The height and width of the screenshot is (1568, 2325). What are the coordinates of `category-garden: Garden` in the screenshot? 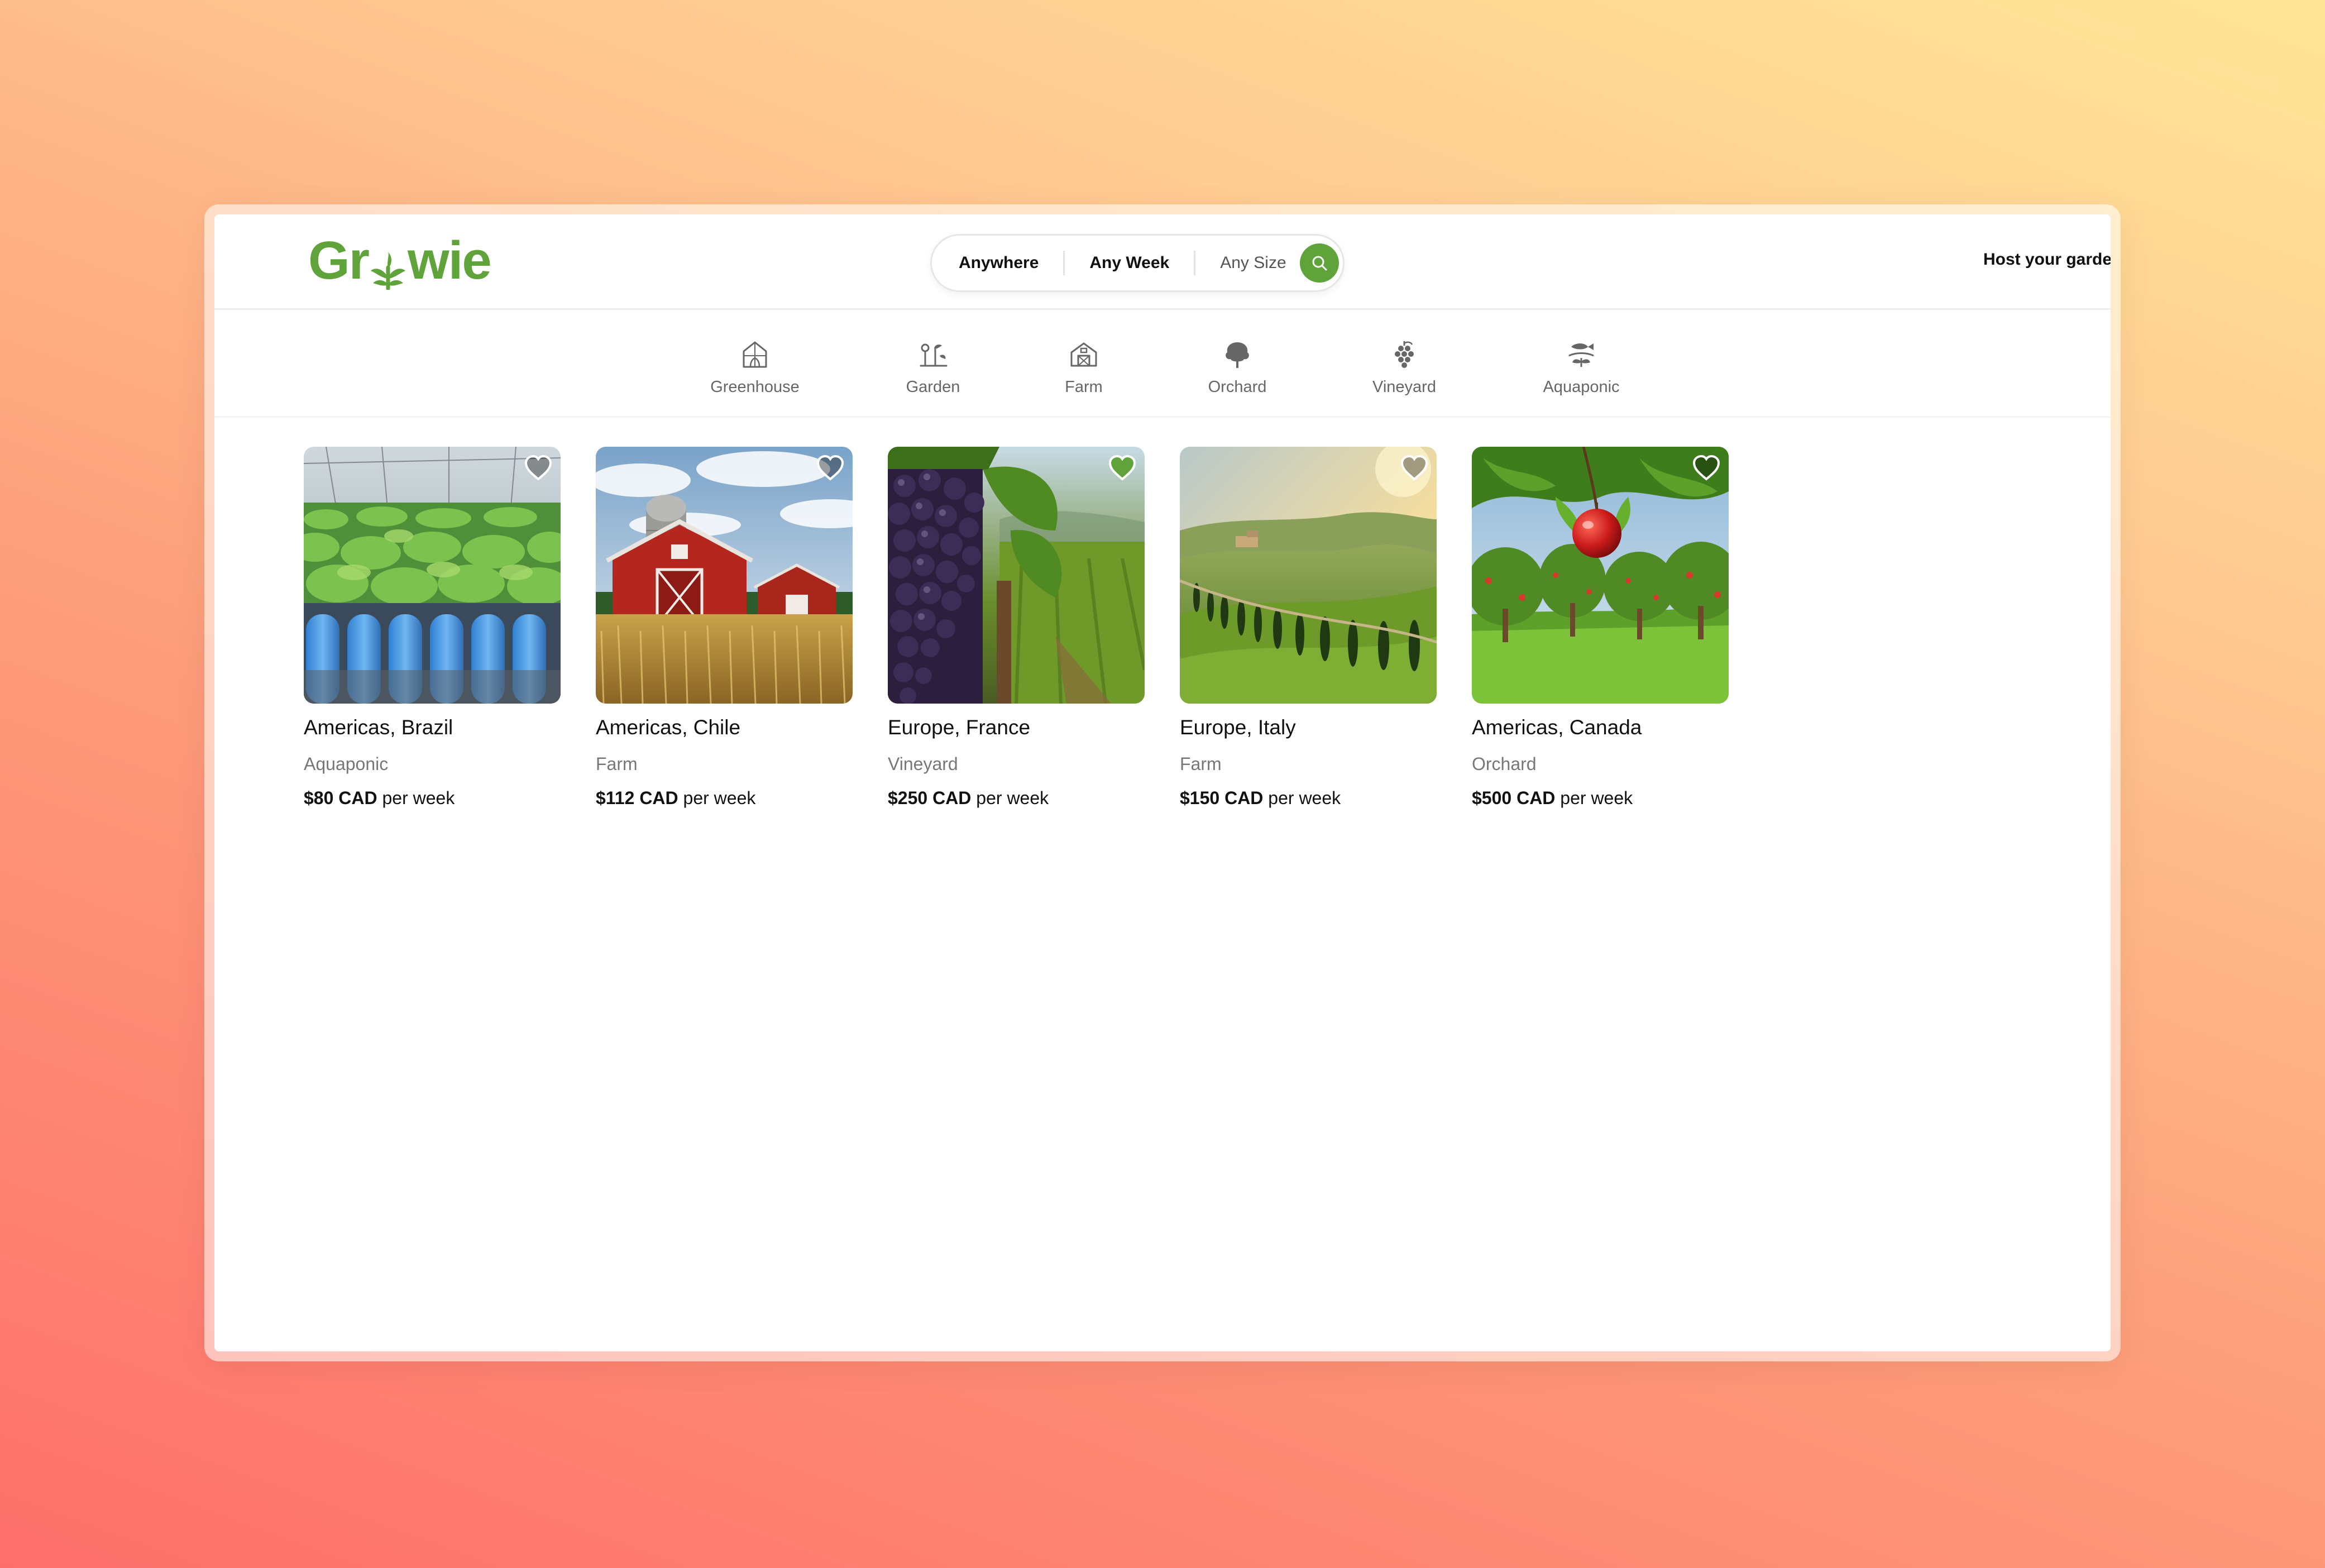 It's located at (933, 367).